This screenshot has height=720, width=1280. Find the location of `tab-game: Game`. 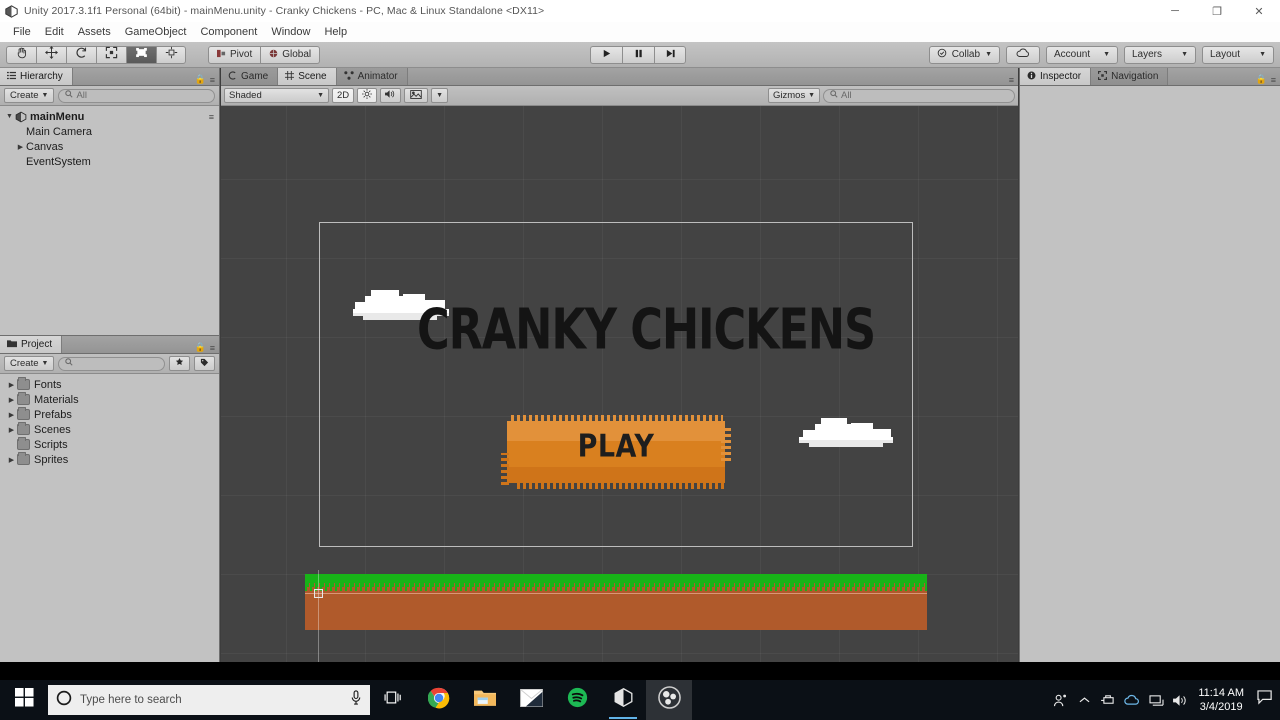

tab-game: Game is located at coordinates (250, 76).